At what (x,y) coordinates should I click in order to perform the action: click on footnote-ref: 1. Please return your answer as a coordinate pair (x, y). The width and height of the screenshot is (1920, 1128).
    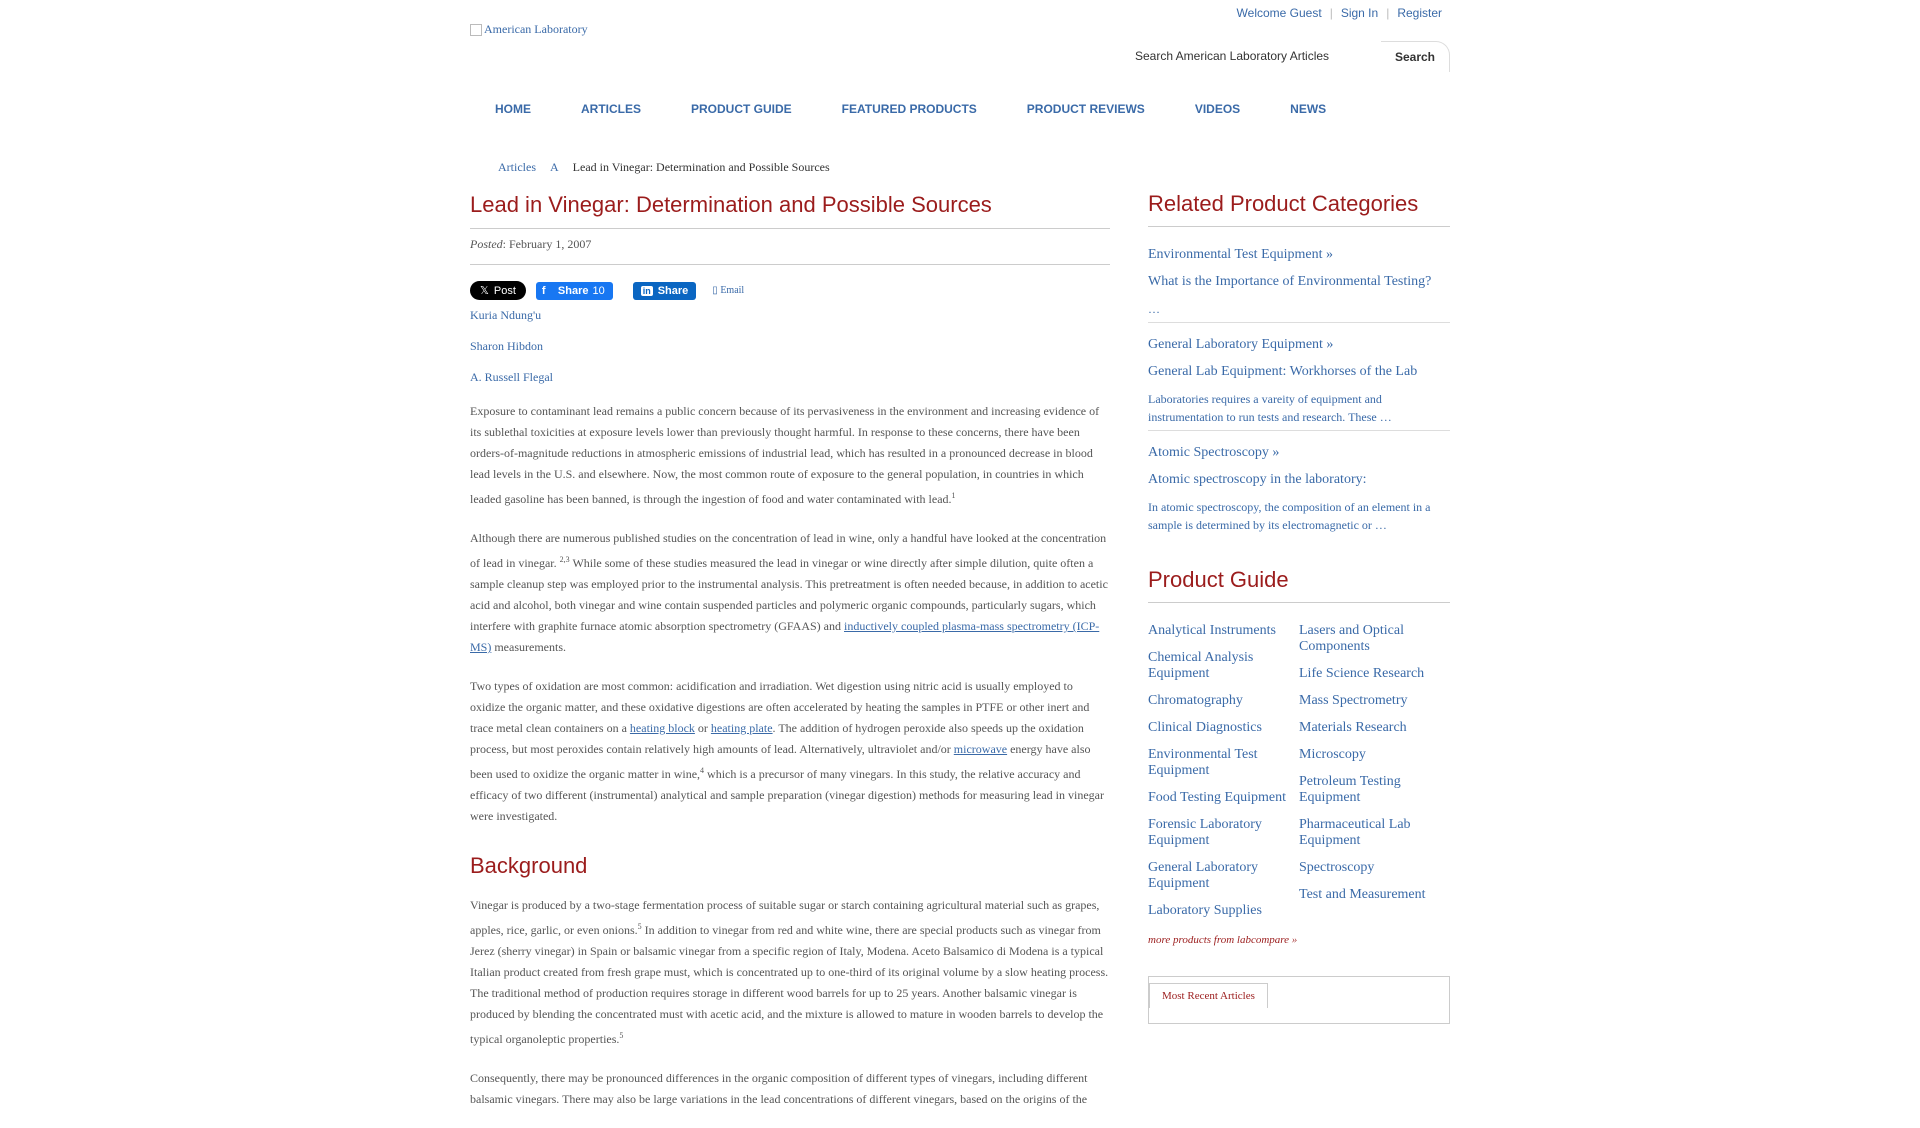
    Looking at the image, I should click on (953, 495).